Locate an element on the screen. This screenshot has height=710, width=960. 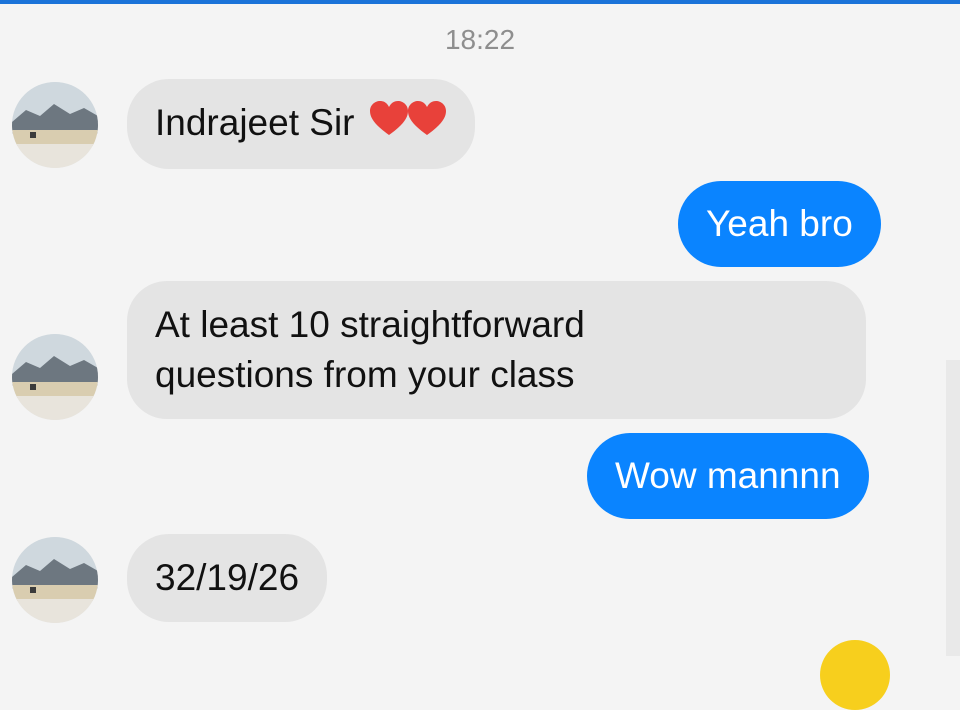
incoming-message-bubble: 32/19/26 is located at coordinates (227, 578).